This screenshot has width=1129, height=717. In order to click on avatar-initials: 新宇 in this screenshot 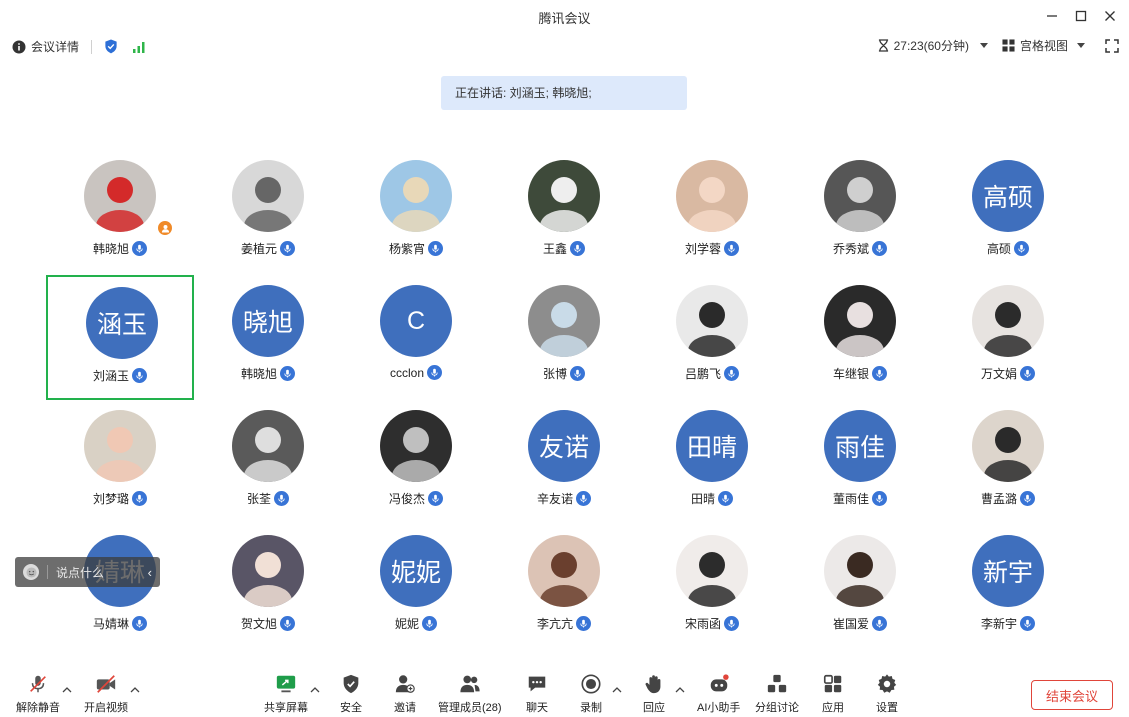, I will do `click(1007, 573)`.